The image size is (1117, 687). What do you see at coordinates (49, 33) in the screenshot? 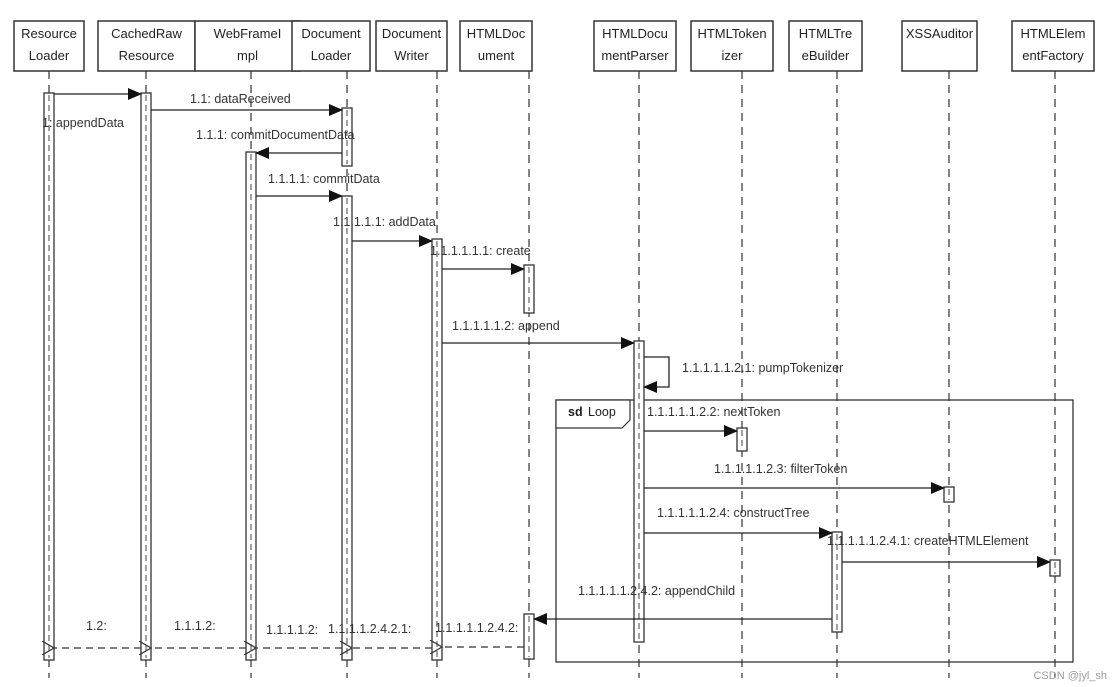
I see `participant-name-line1: Resource` at bounding box center [49, 33].